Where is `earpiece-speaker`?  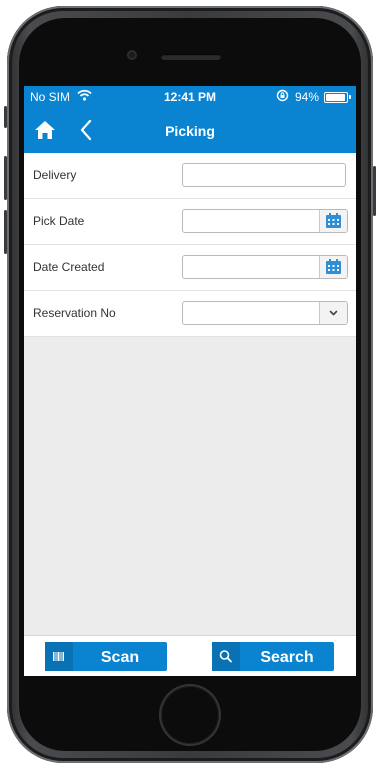
earpiece-speaker is located at coordinates (191, 57).